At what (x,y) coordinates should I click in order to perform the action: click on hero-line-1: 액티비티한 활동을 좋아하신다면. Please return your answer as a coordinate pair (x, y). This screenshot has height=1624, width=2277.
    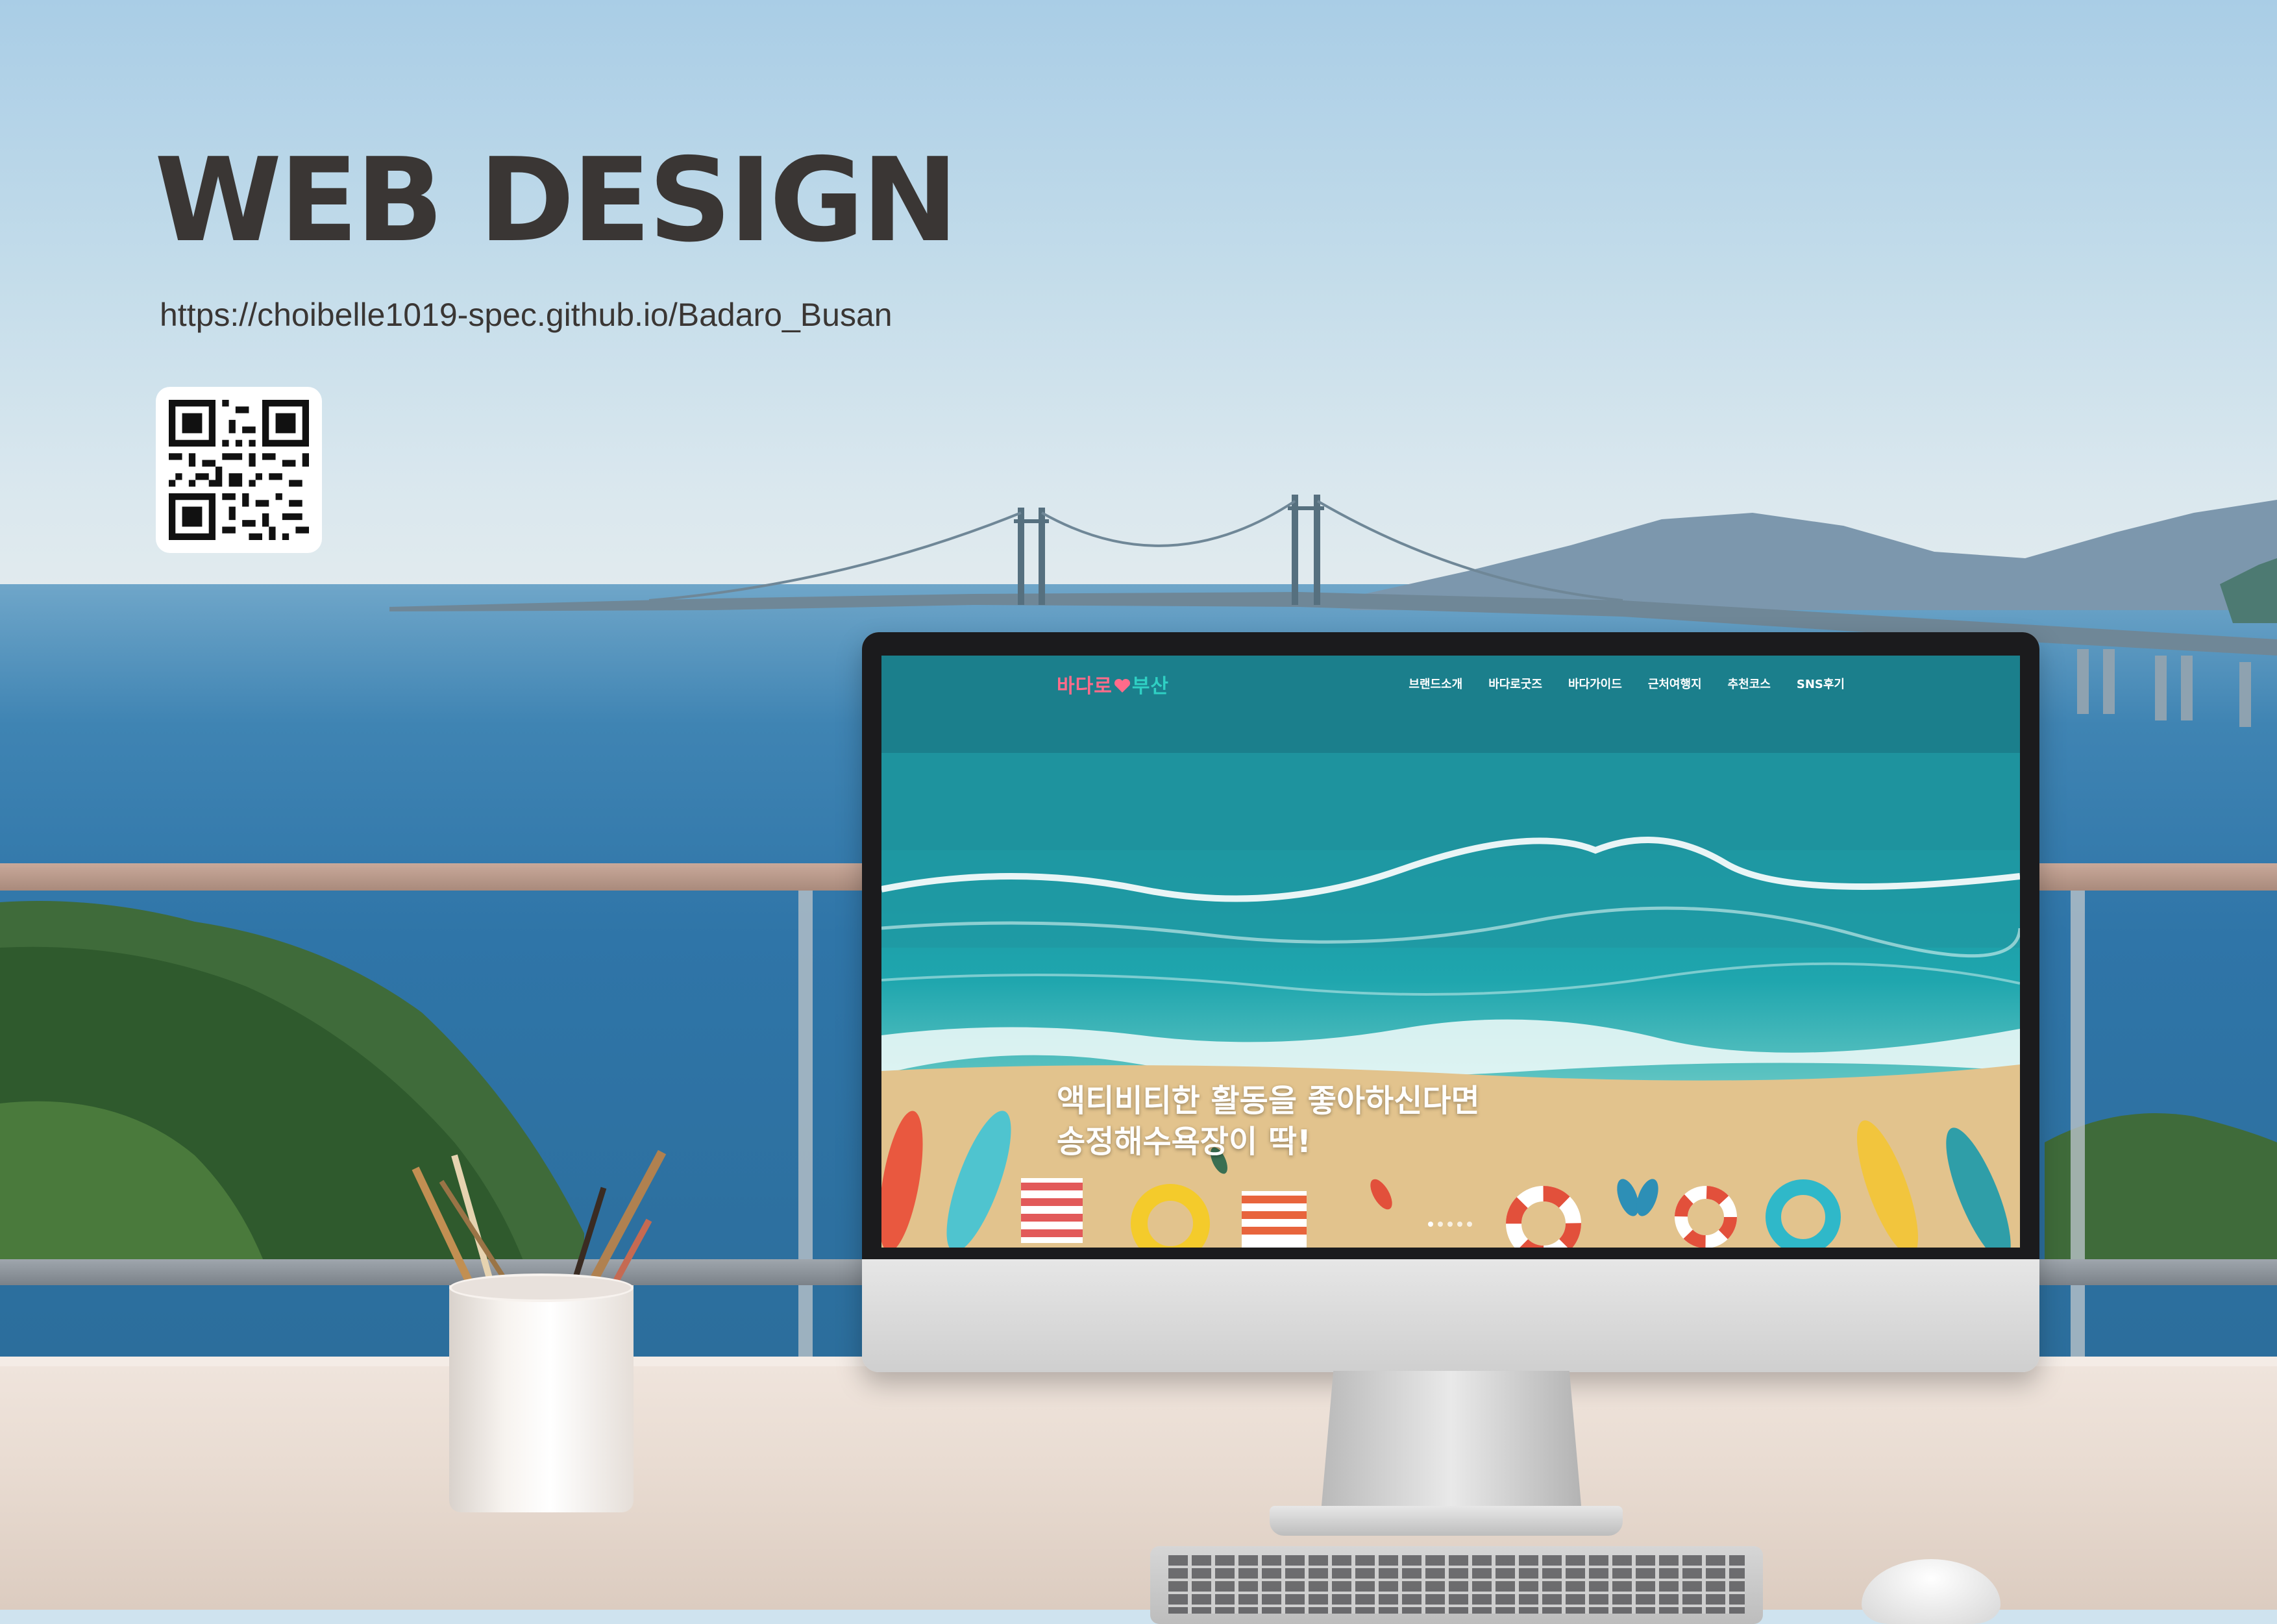
    Looking at the image, I should click on (1268, 1101).